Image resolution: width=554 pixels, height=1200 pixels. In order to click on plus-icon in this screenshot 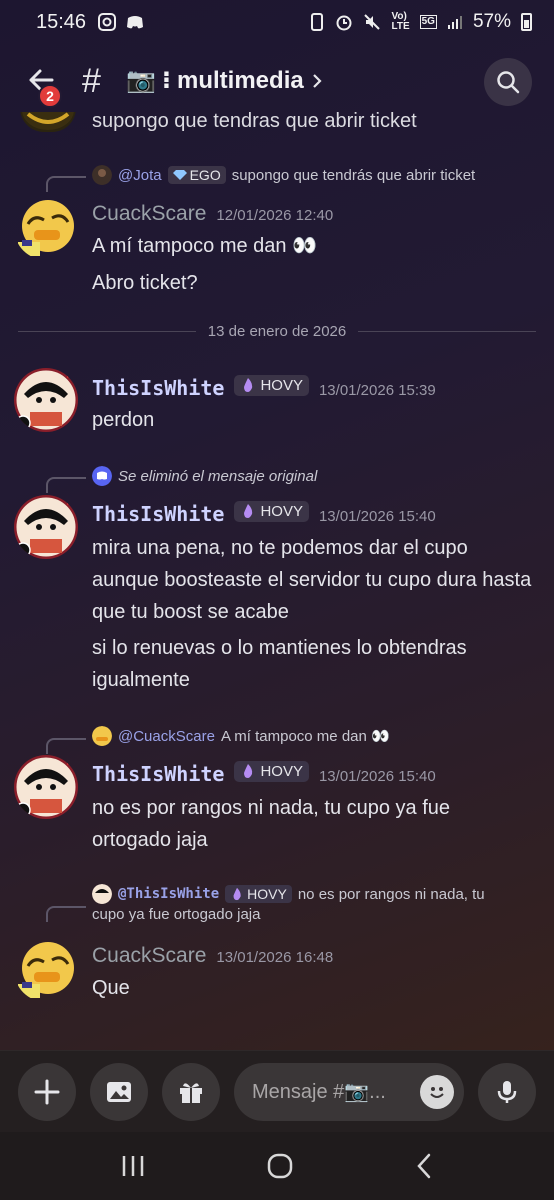, I will do `click(47, 1091)`.